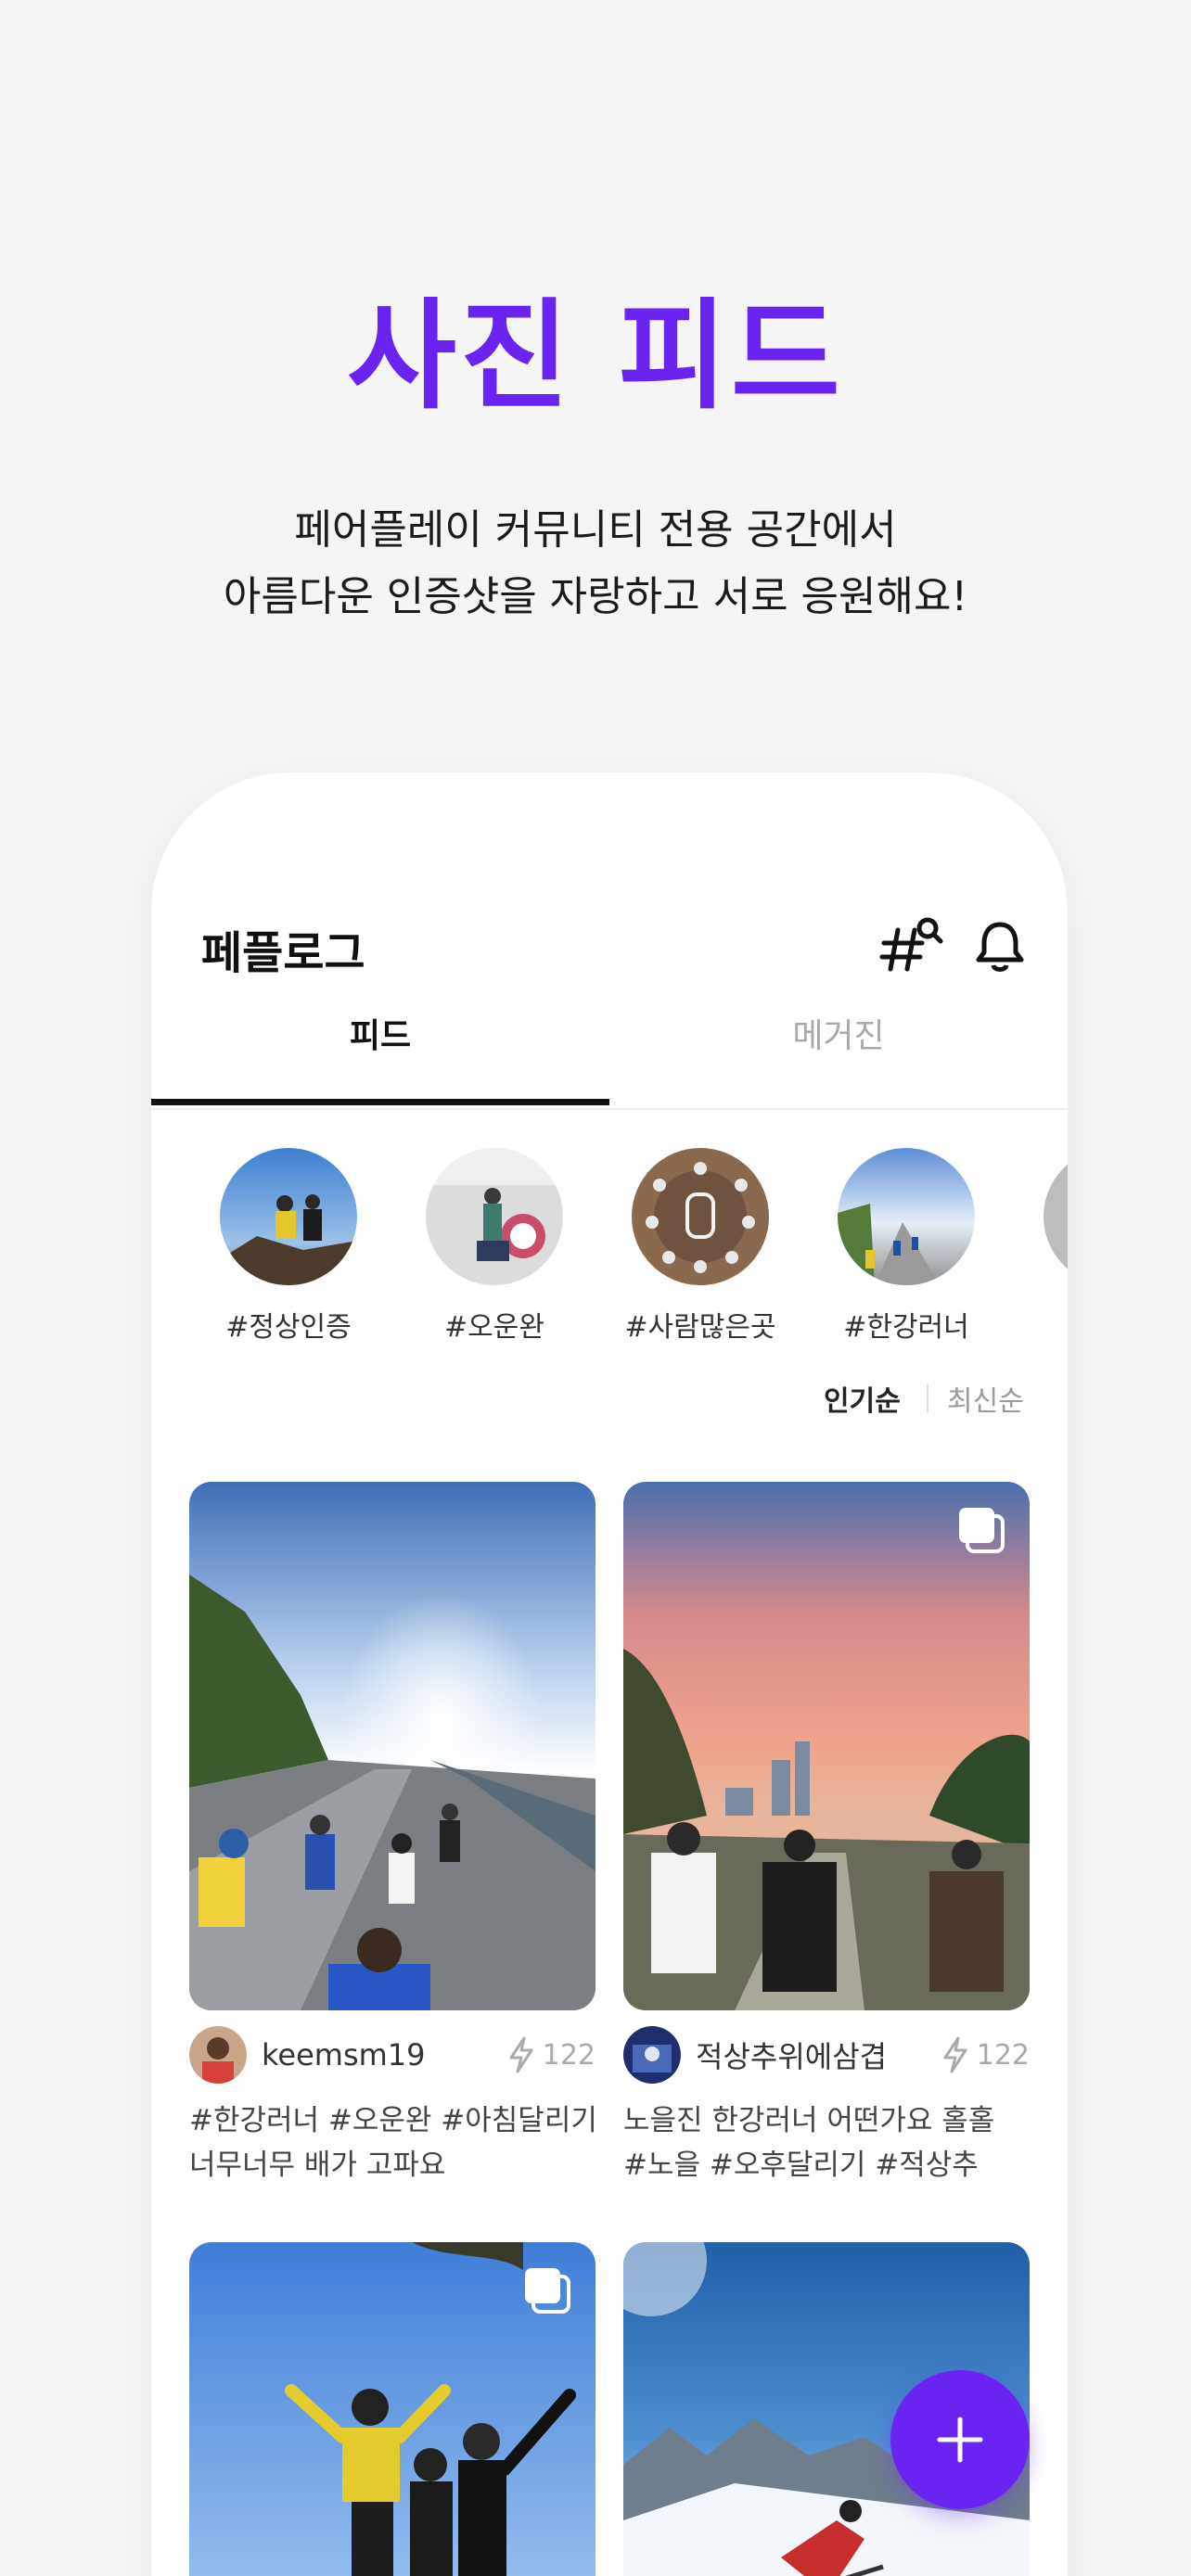 The height and width of the screenshot is (2576, 1191). What do you see at coordinates (595, 530) in the screenshot?
I see `promo-subtitle-line1: 페어플레이 커뮤니티 전용 공간에서` at bounding box center [595, 530].